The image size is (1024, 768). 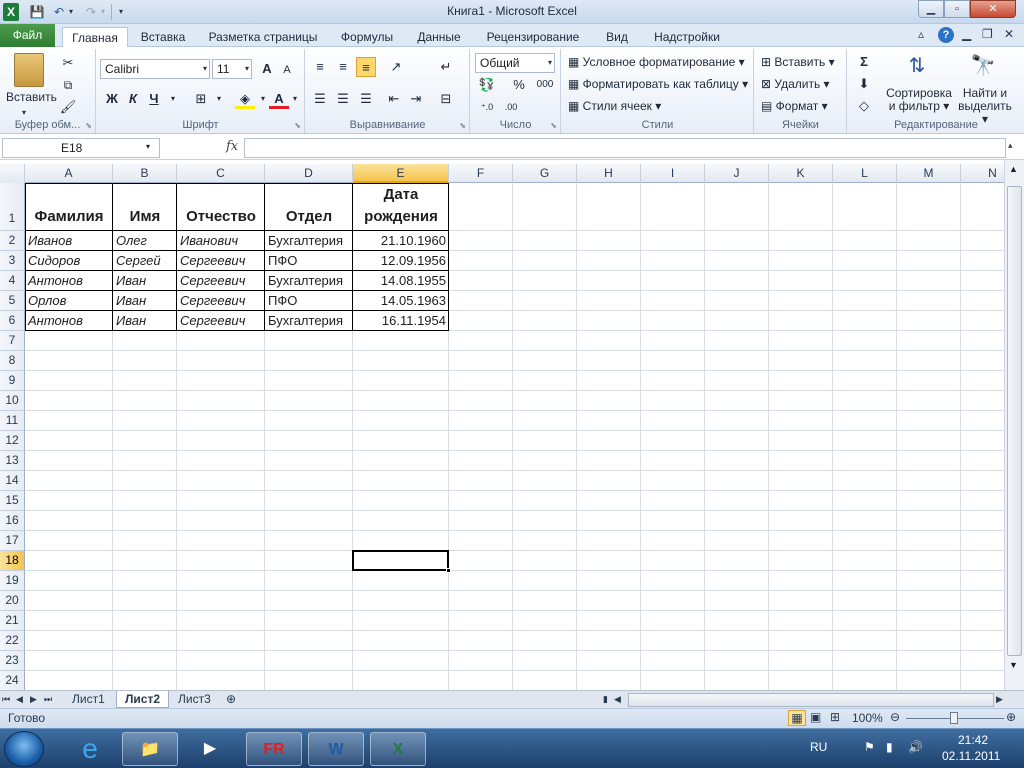 What do you see at coordinates (1011, 717) in the screenshot?
I see `zoom-in-icon: ⊕` at bounding box center [1011, 717].